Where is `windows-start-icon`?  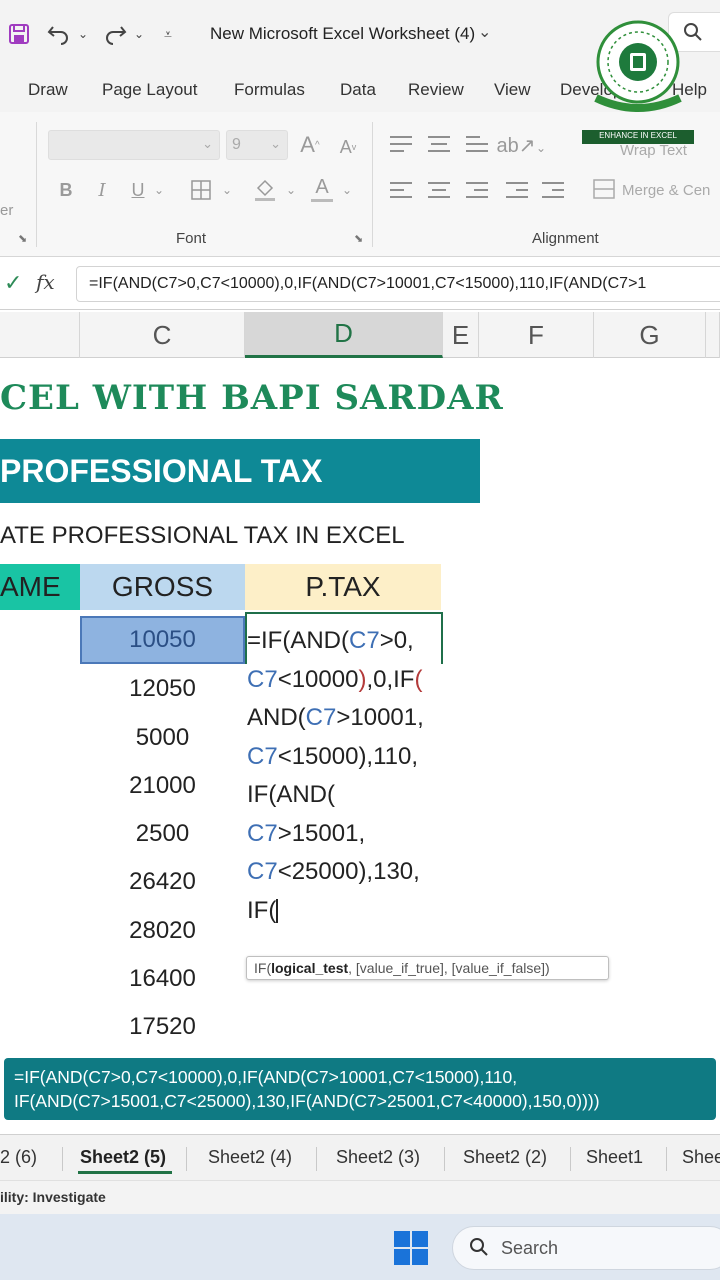 windows-start-icon is located at coordinates (411, 1248).